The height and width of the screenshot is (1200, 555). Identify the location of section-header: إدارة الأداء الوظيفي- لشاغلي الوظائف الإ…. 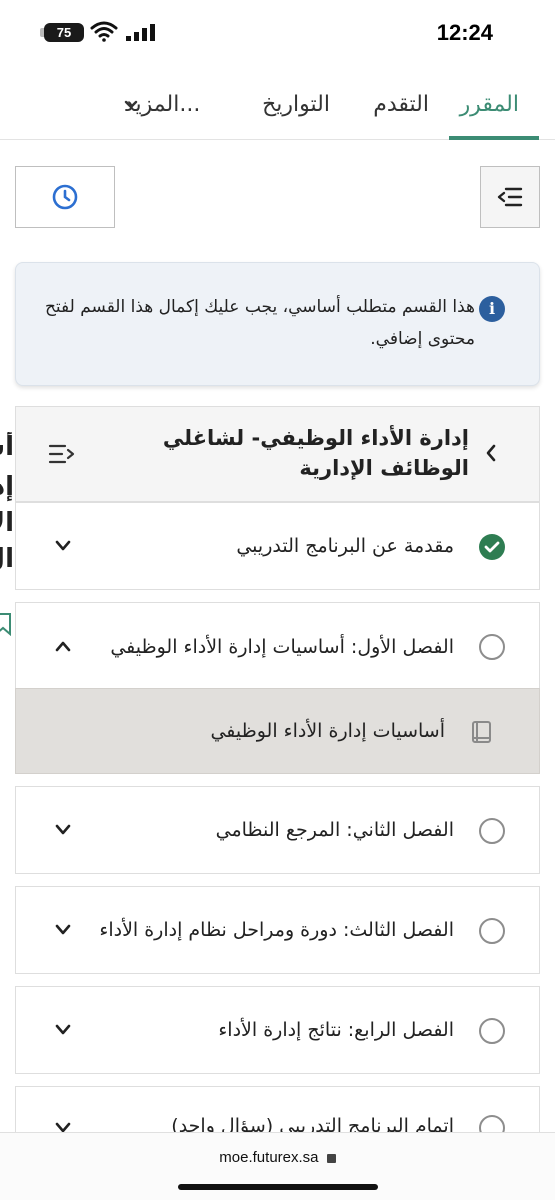
(277, 454).